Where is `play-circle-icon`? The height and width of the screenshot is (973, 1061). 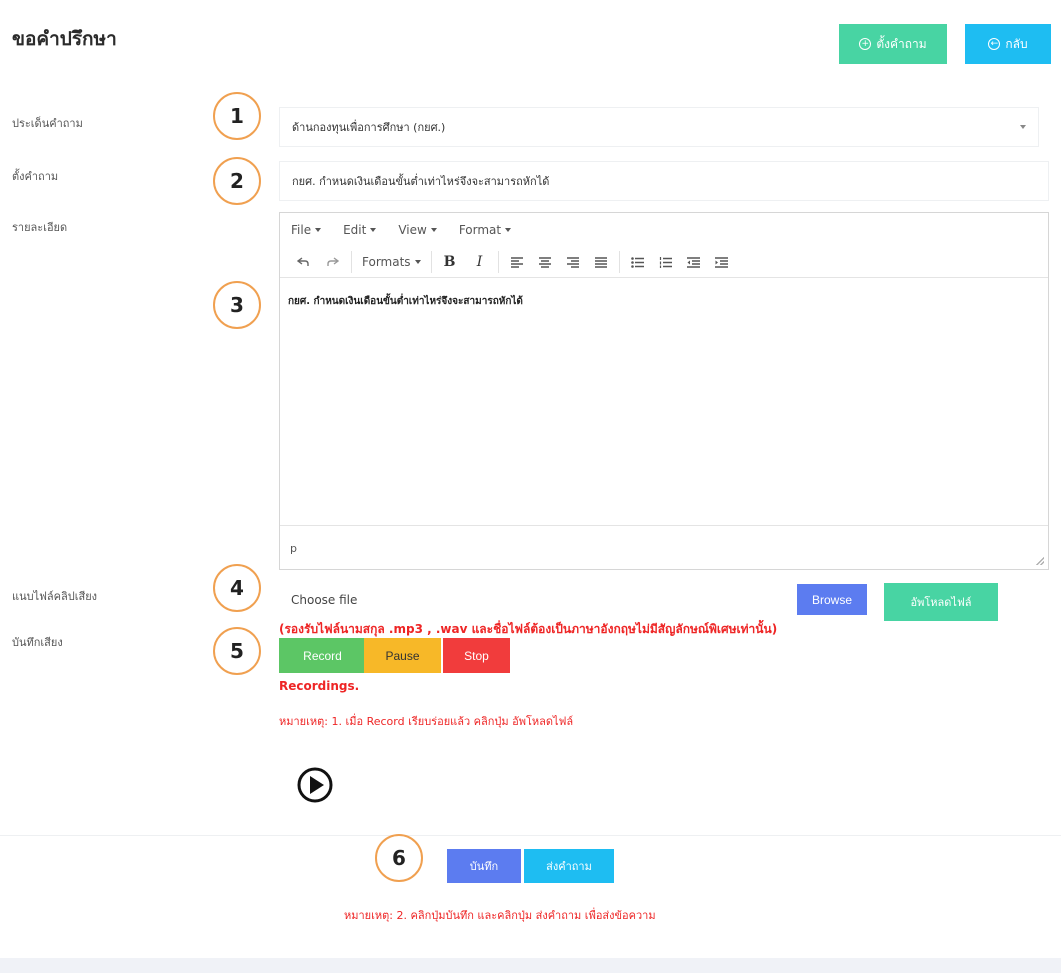
play-circle-icon is located at coordinates (315, 787).